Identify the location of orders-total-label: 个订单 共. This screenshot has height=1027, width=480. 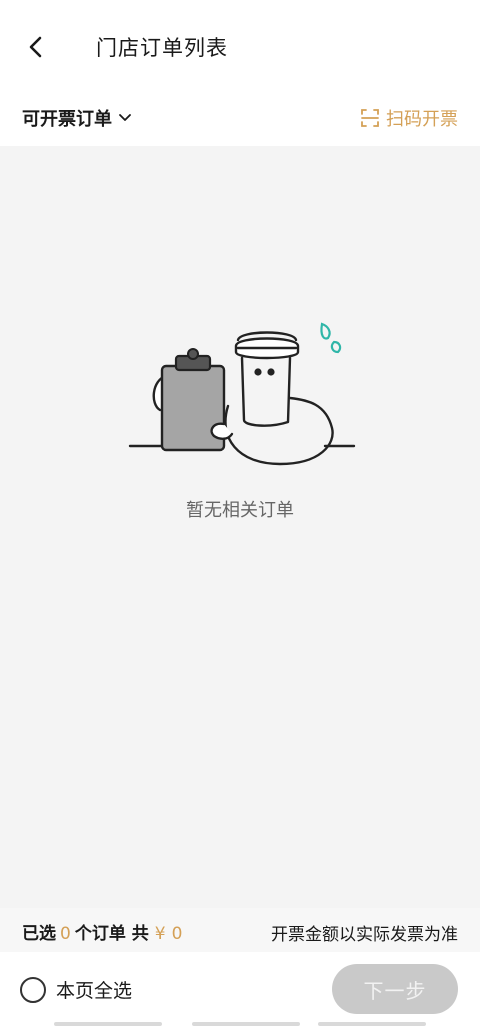
(111, 934).